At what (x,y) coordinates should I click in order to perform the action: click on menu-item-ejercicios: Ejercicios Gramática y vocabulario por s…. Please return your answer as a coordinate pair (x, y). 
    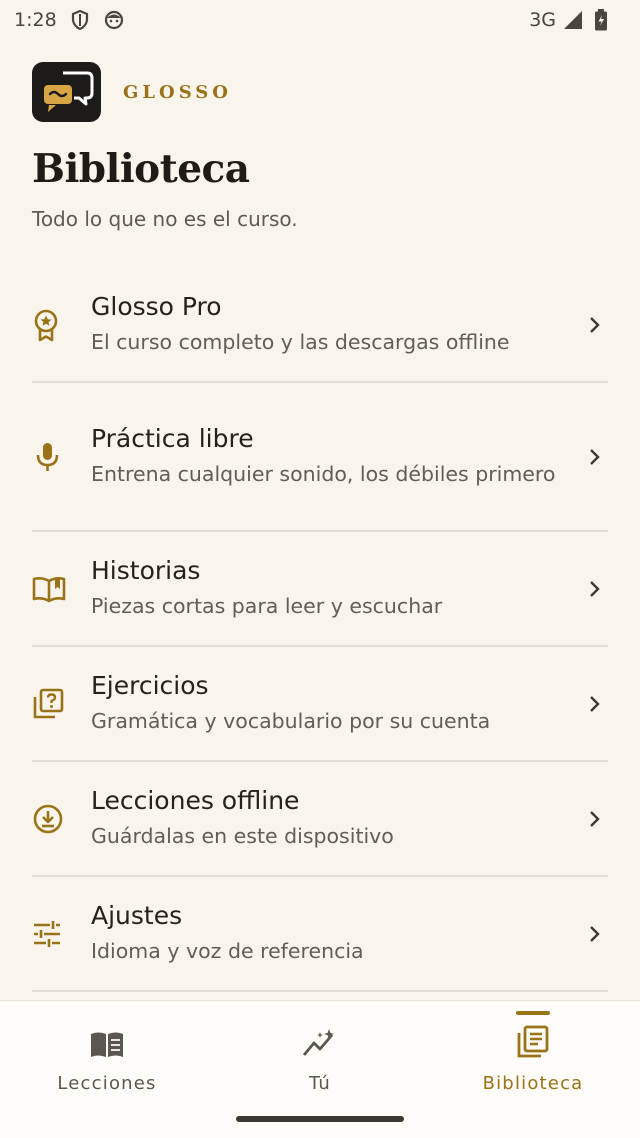
    Looking at the image, I should click on (320, 704).